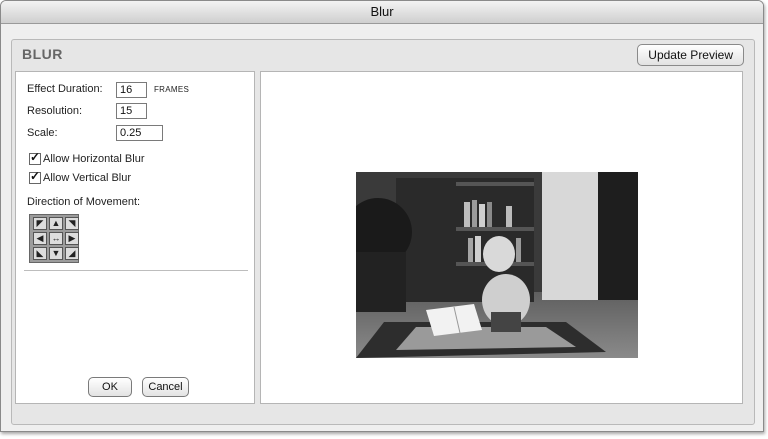 The width and height of the screenshot is (768, 439). I want to click on arrow-right-icon: ▶, so click(72, 238).